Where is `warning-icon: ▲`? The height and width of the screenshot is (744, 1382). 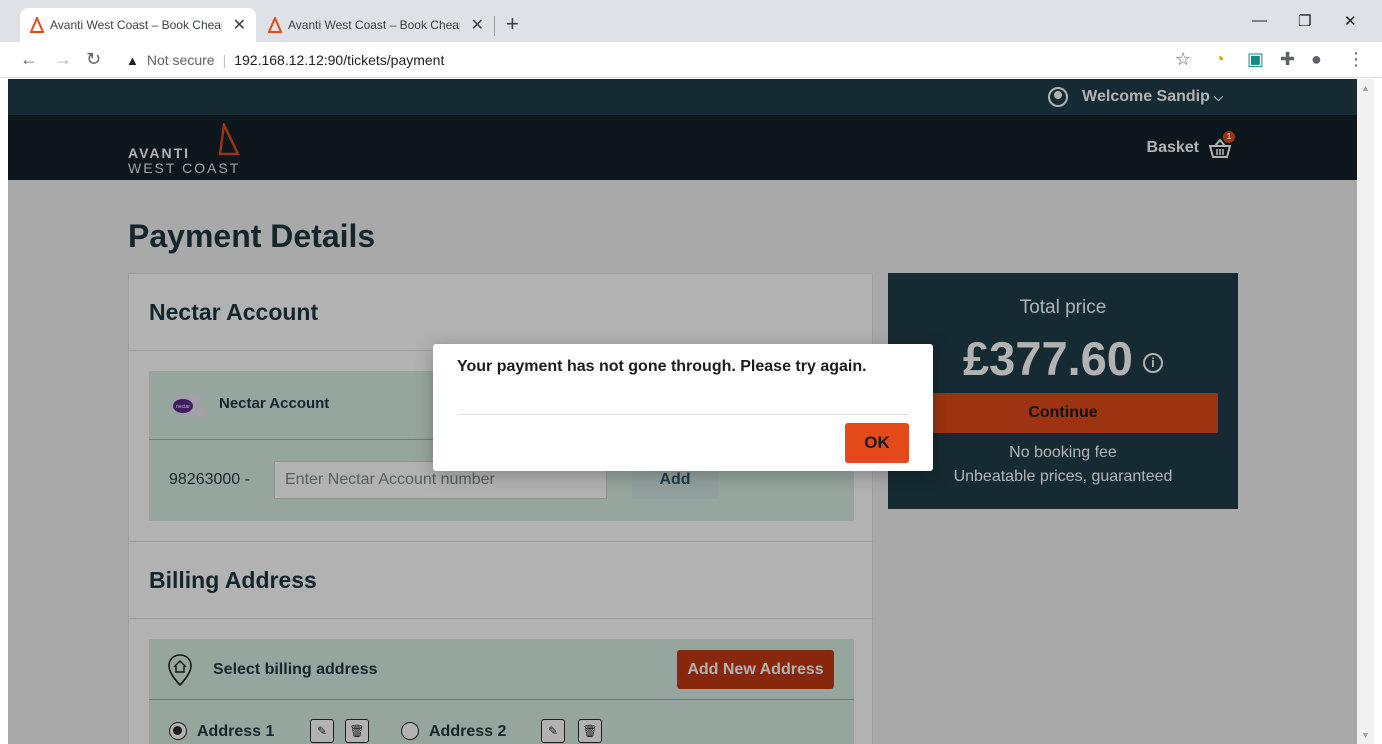 warning-icon: ▲ is located at coordinates (132, 60).